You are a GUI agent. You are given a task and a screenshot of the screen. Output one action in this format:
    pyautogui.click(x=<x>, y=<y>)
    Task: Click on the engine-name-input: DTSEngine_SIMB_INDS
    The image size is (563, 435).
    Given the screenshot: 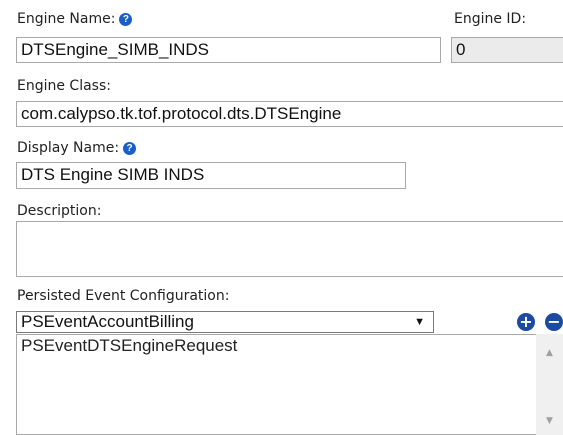 What is the action you would take?
    pyautogui.click(x=228, y=50)
    